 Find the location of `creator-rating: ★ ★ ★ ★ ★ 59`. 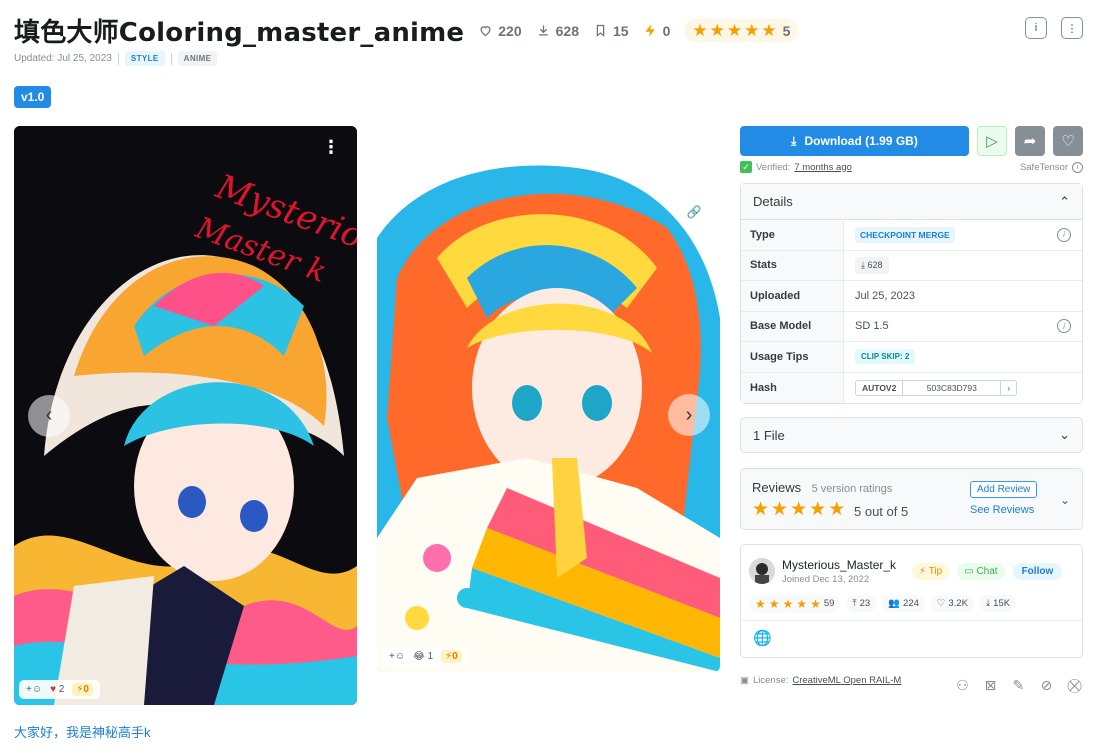

creator-rating: ★ ★ ★ ★ ★ 59 is located at coordinates (795, 603).